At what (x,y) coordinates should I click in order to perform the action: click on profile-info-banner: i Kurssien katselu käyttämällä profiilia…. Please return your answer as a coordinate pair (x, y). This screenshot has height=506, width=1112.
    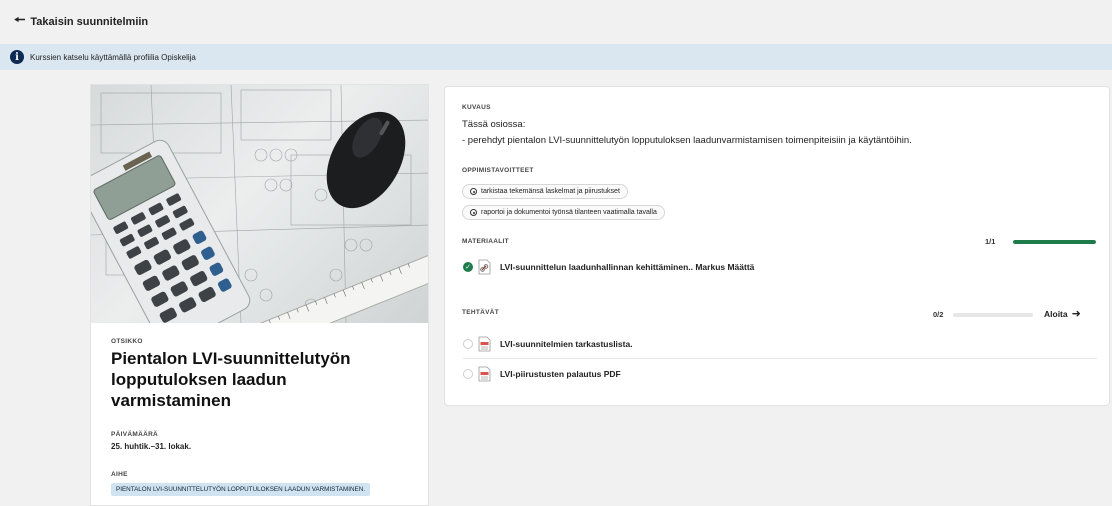
    Looking at the image, I should click on (556, 57).